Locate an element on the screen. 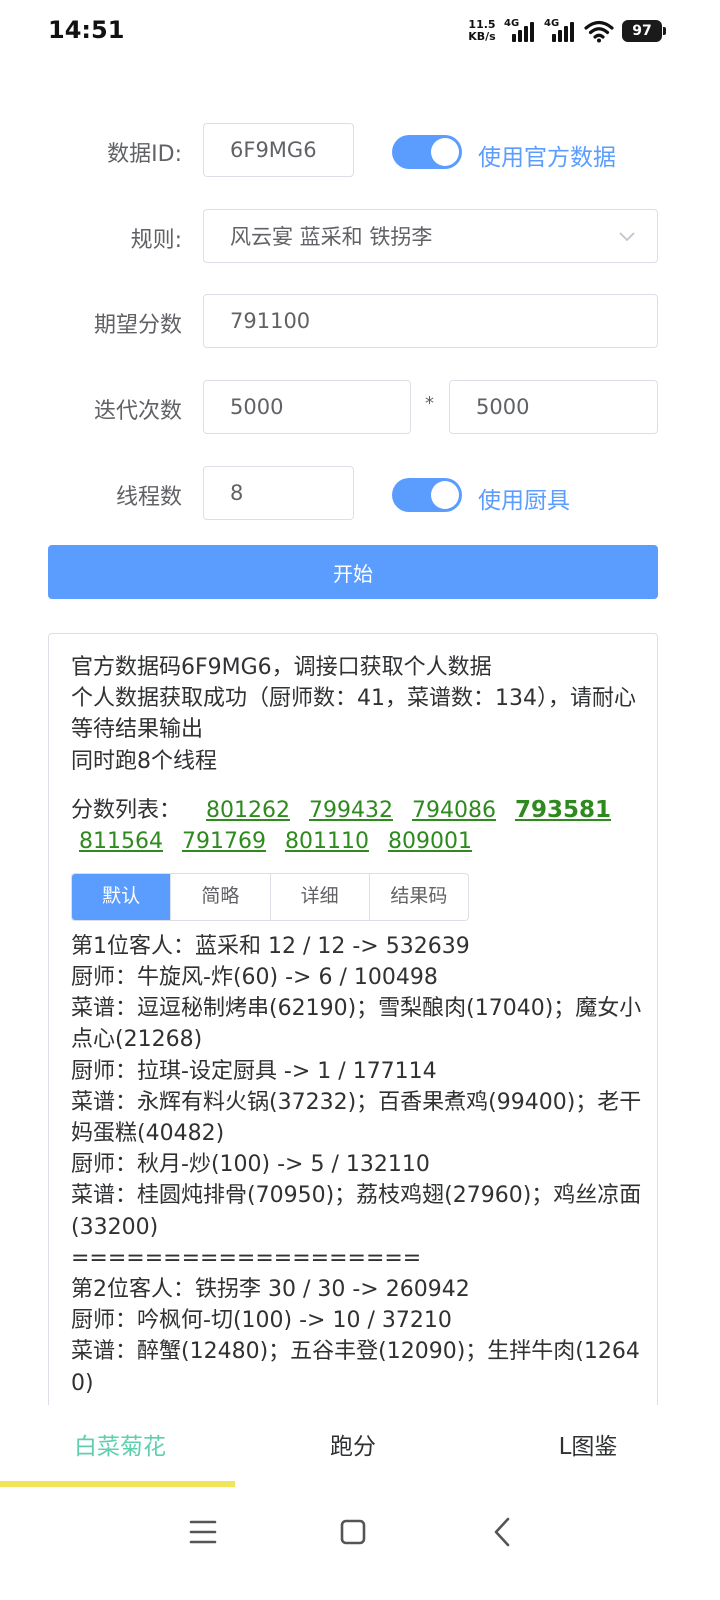  rule-select-value: 风云宴 蓝采和 铁拐李 is located at coordinates (331, 237).